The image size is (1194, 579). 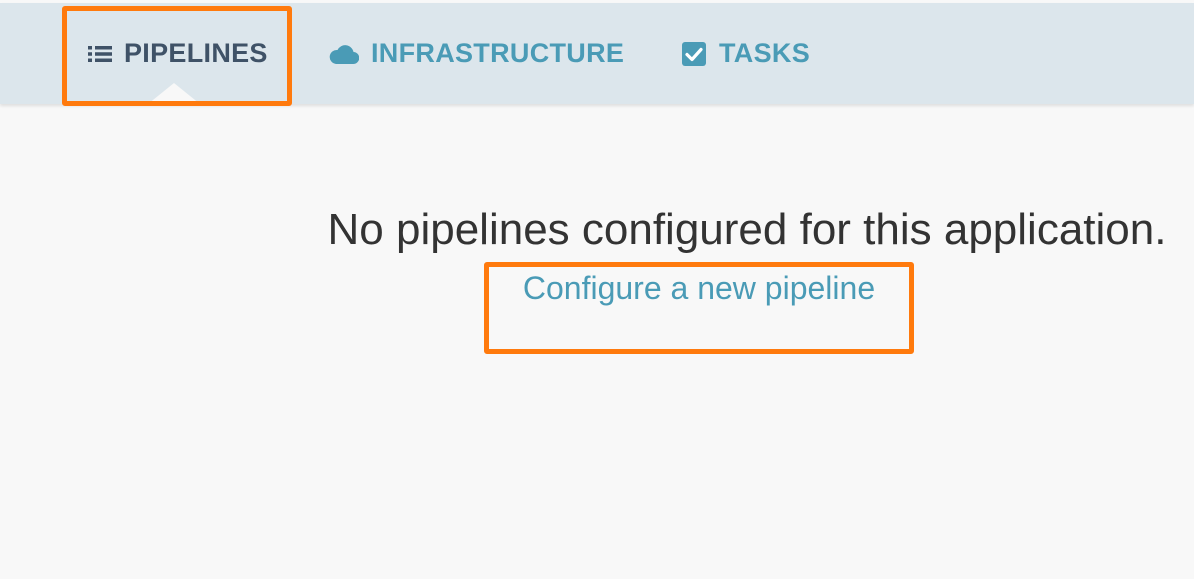 I want to click on tab-pipelines-label: PIPELINES, so click(x=196, y=53).